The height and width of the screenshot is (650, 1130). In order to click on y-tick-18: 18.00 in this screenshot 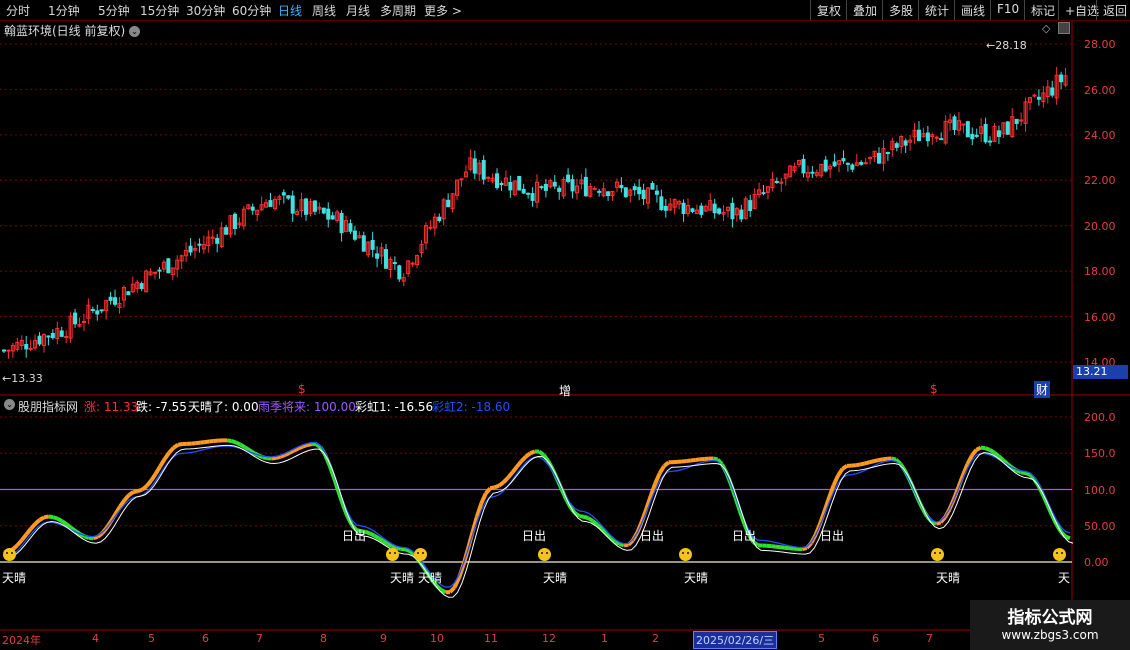, I will do `click(1100, 271)`.